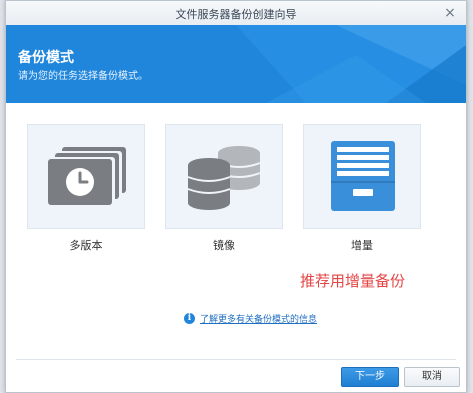 The height and width of the screenshot is (393, 473). I want to click on title-bar: 文件服务器备份创建向导 ×, so click(236, 13).